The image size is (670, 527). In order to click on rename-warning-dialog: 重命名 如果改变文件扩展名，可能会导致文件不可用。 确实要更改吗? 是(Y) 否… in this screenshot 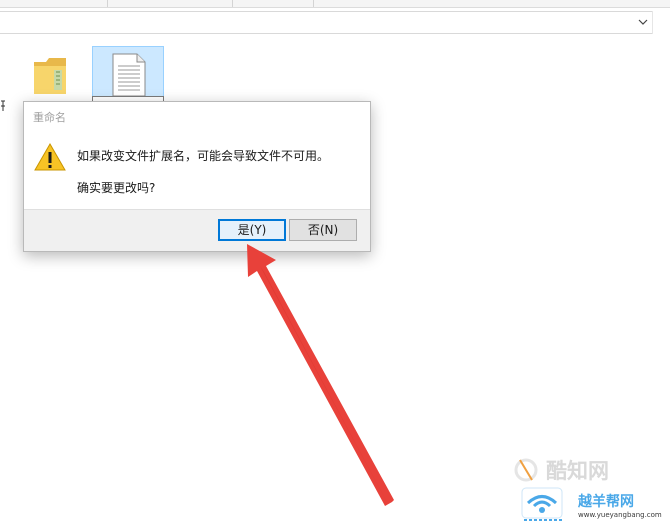, I will do `click(197, 176)`.